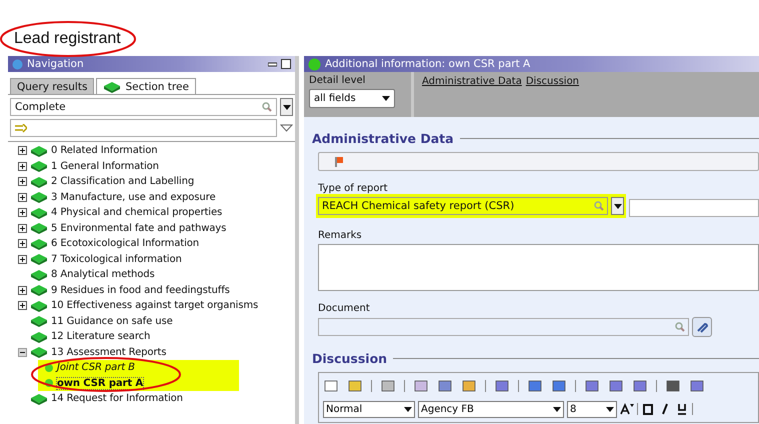 This screenshot has width=759, height=424. What do you see at coordinates (136, 212) in the screenshot?
I see `tree-item: 4 Physical and chemical properties` at bounding box center [136, 212].